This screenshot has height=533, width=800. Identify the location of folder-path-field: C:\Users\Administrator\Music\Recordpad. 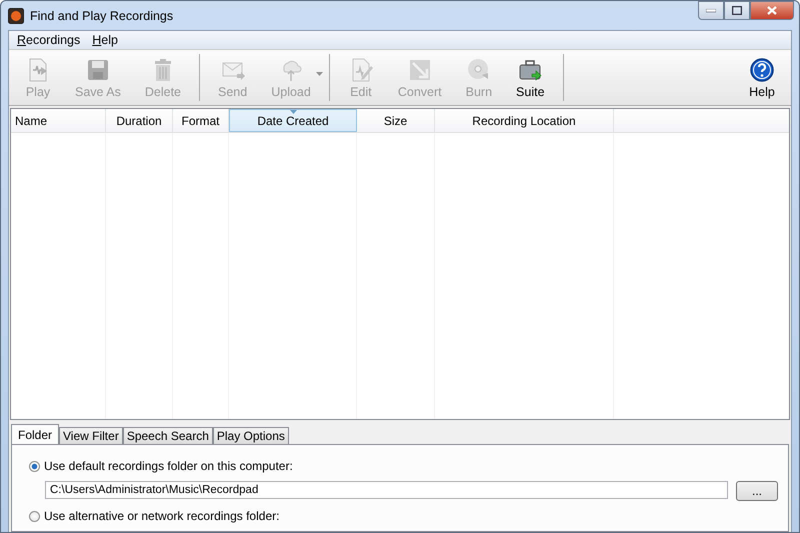
(386, 490).